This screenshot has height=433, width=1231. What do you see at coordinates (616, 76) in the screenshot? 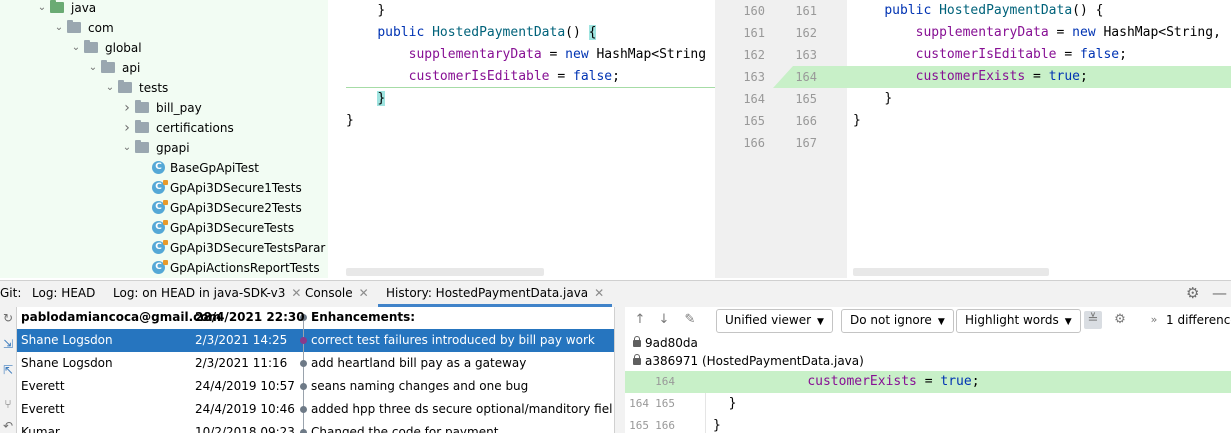
I see `code-token: ;` at bounding box center [616, 76].